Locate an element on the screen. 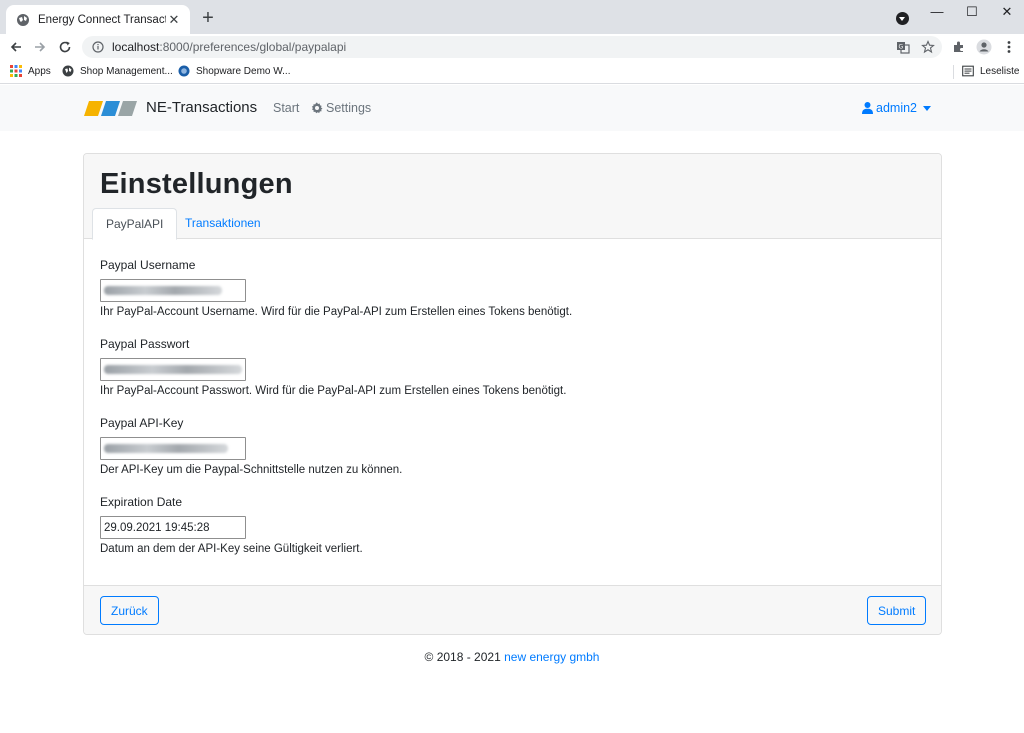 The width and height of the screenshot is (1024, 733). apps-grid-icon is located at coordinates (16, 71).